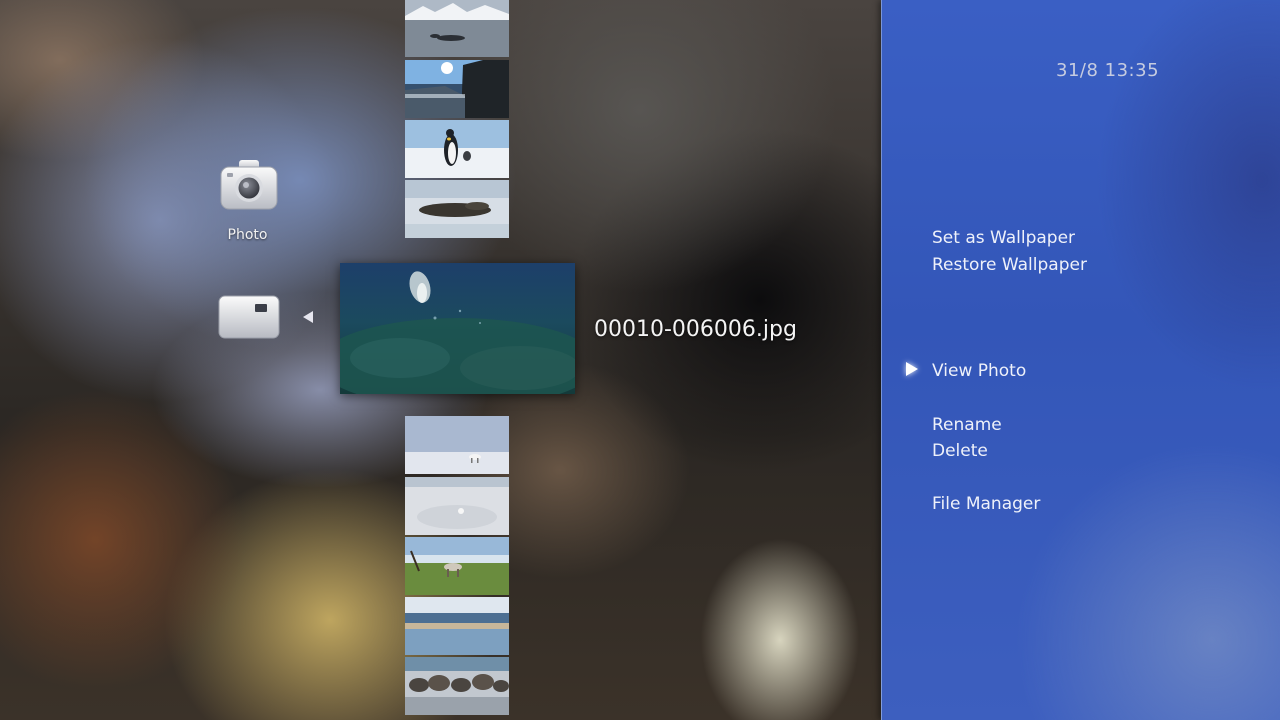  What do you see at coordinates (249, 317) in the screenshot?
I see `folder-icon` at bounding box center [249, 317].